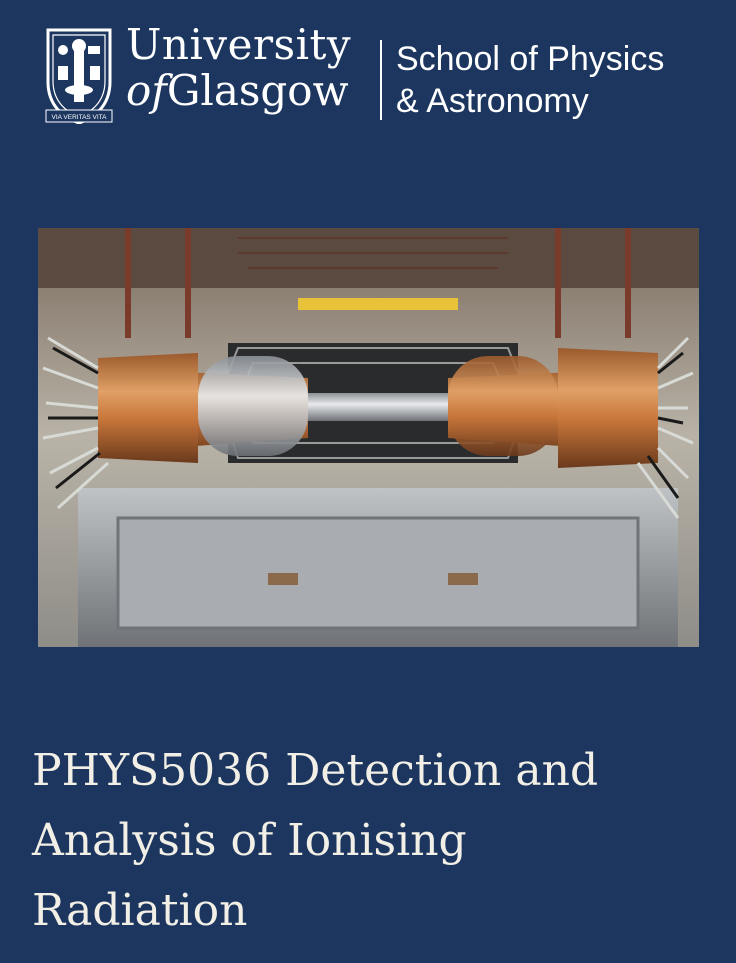 The width and height of the screenshot is (736, 963). I want to click on university-wordmark: University ofGlasgow, so click(238, 68).